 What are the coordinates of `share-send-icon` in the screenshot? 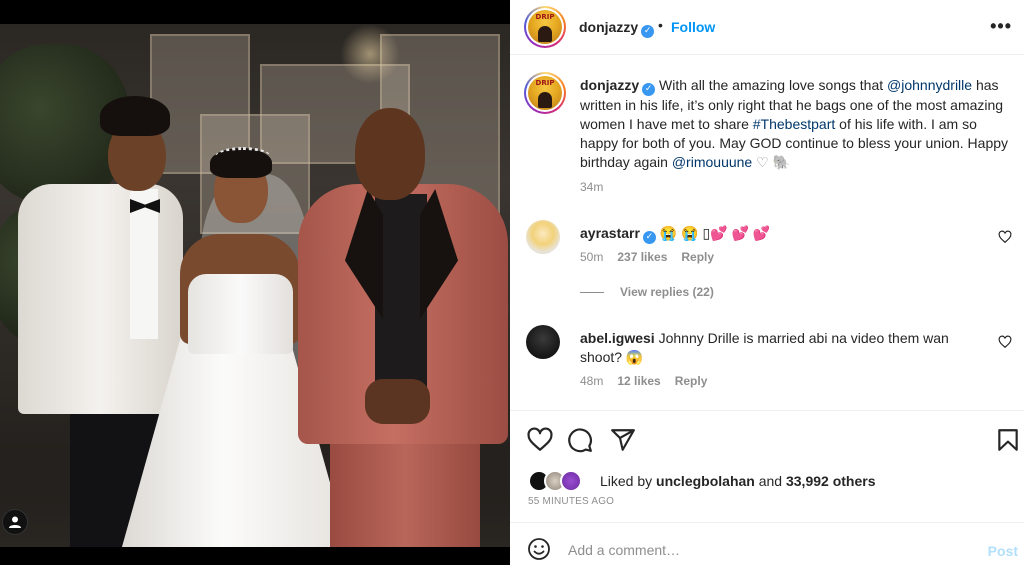 It's located at (623, 440).